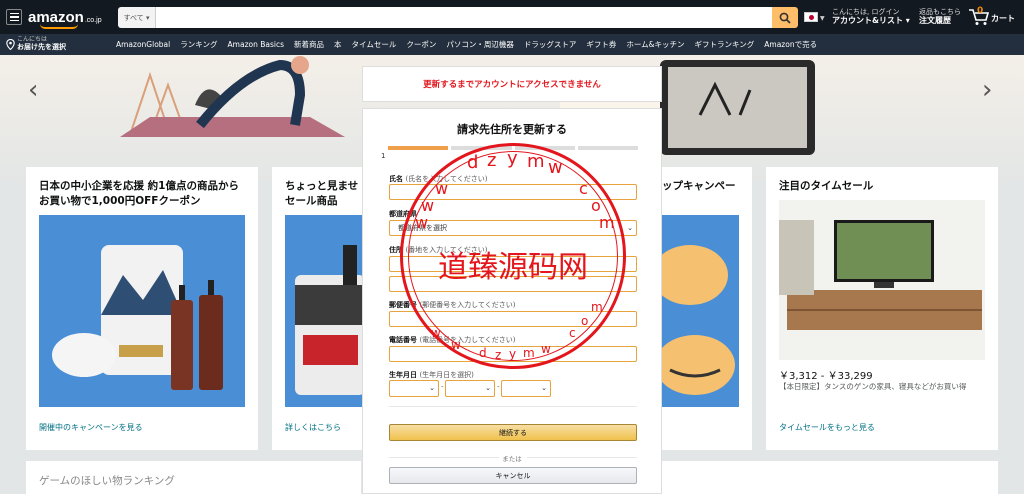  What do you see at coordinates (91, 427) in the screenshot?
I see `card-link: 開催中のキャンペーンを見る` at bounding box center [91, 427].